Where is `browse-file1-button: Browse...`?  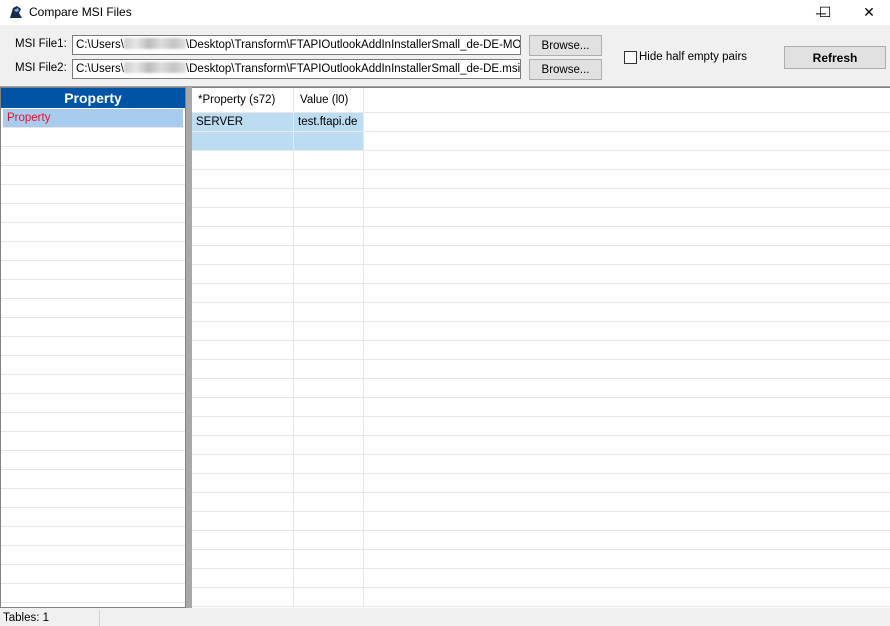
browse-file1-button: Browse... is located at coordinates (565, 45).